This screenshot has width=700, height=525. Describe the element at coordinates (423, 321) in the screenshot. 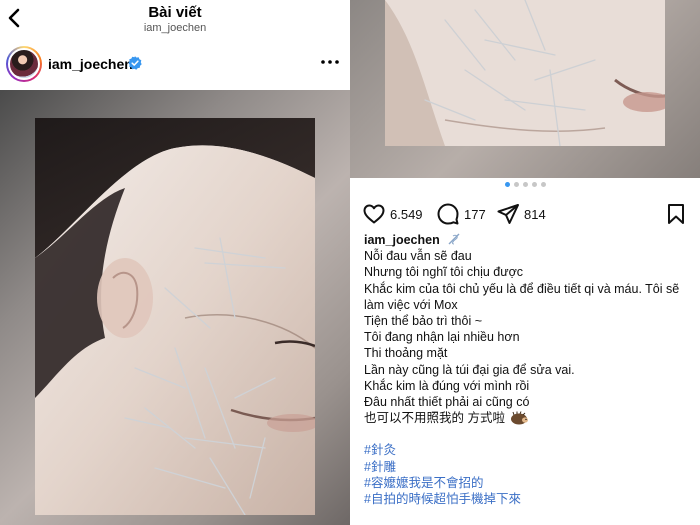

I see `caption-line: Tiện thể bảo trì thôi ~` at that location.